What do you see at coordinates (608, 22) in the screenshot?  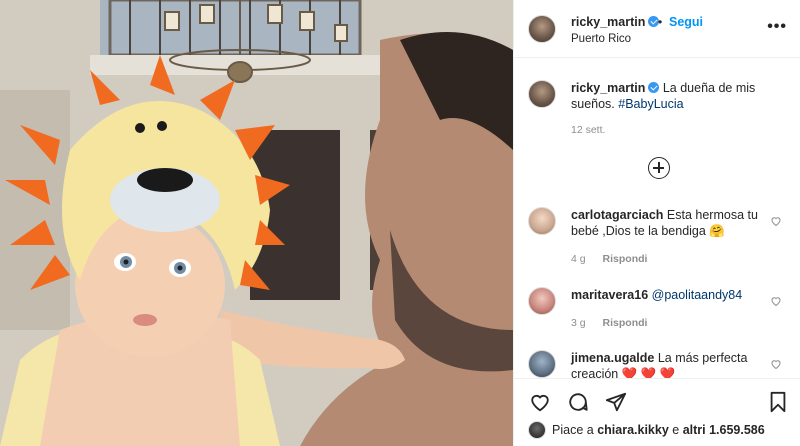 I see `author-username: ricky_martin` at bounding box center [608, 22].